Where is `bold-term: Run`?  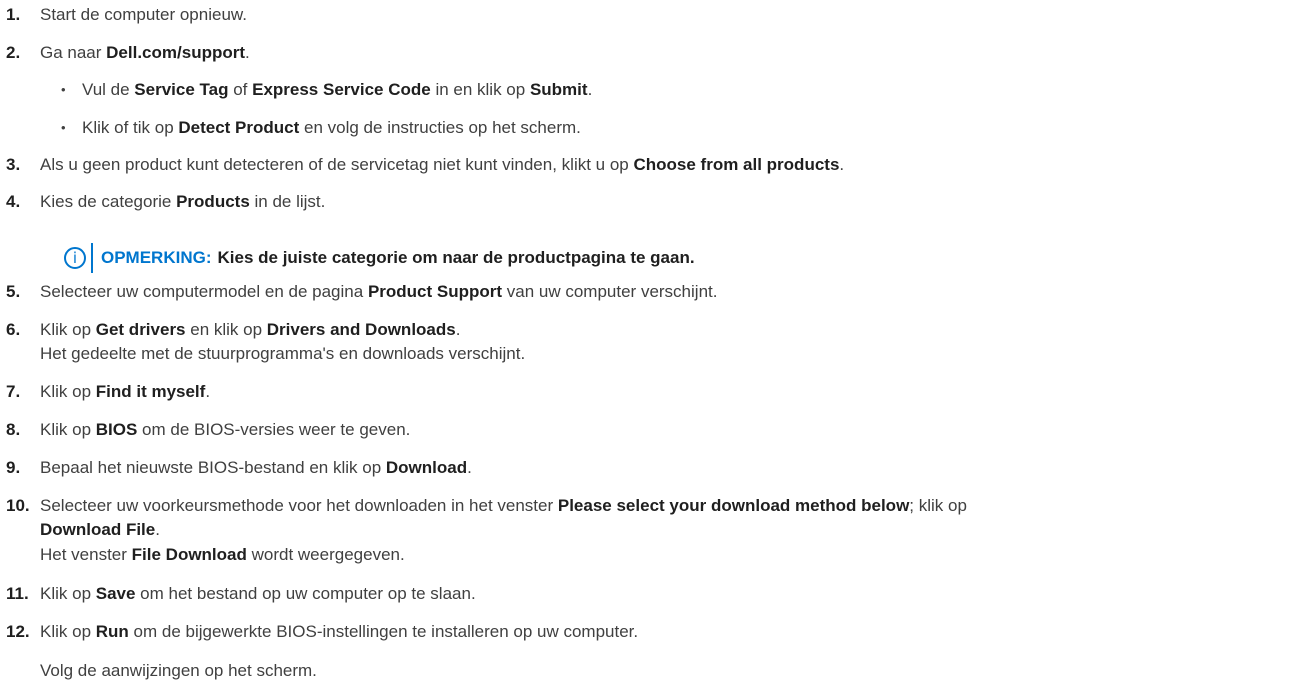 bold-term: Run is located at coordinates (112, 631).